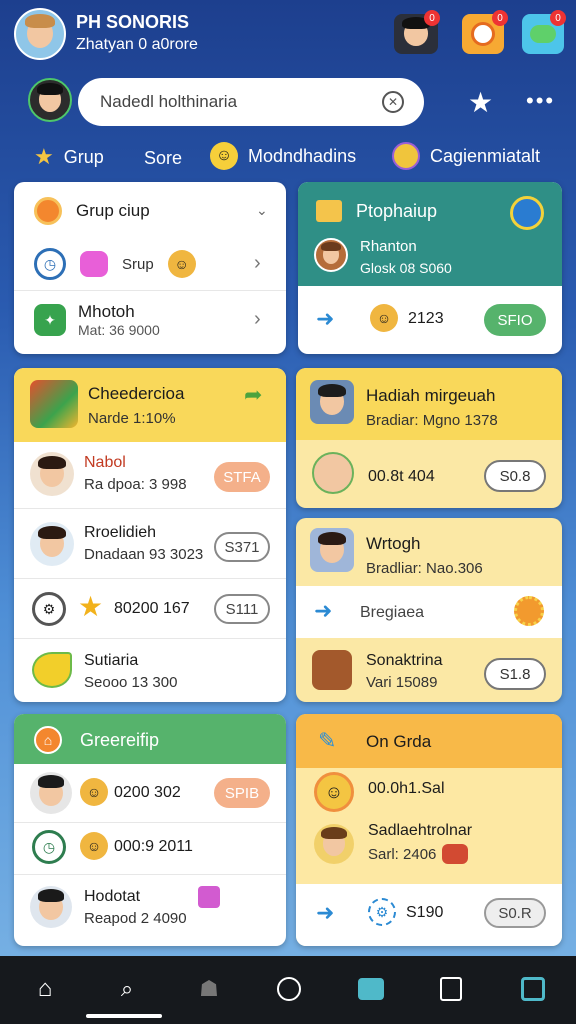 The height and width of the screenshot is (1024, 576). Describe the element at coordinates (500, 18) in the screenshot. I see `notification-badge-2: 0` at that location.